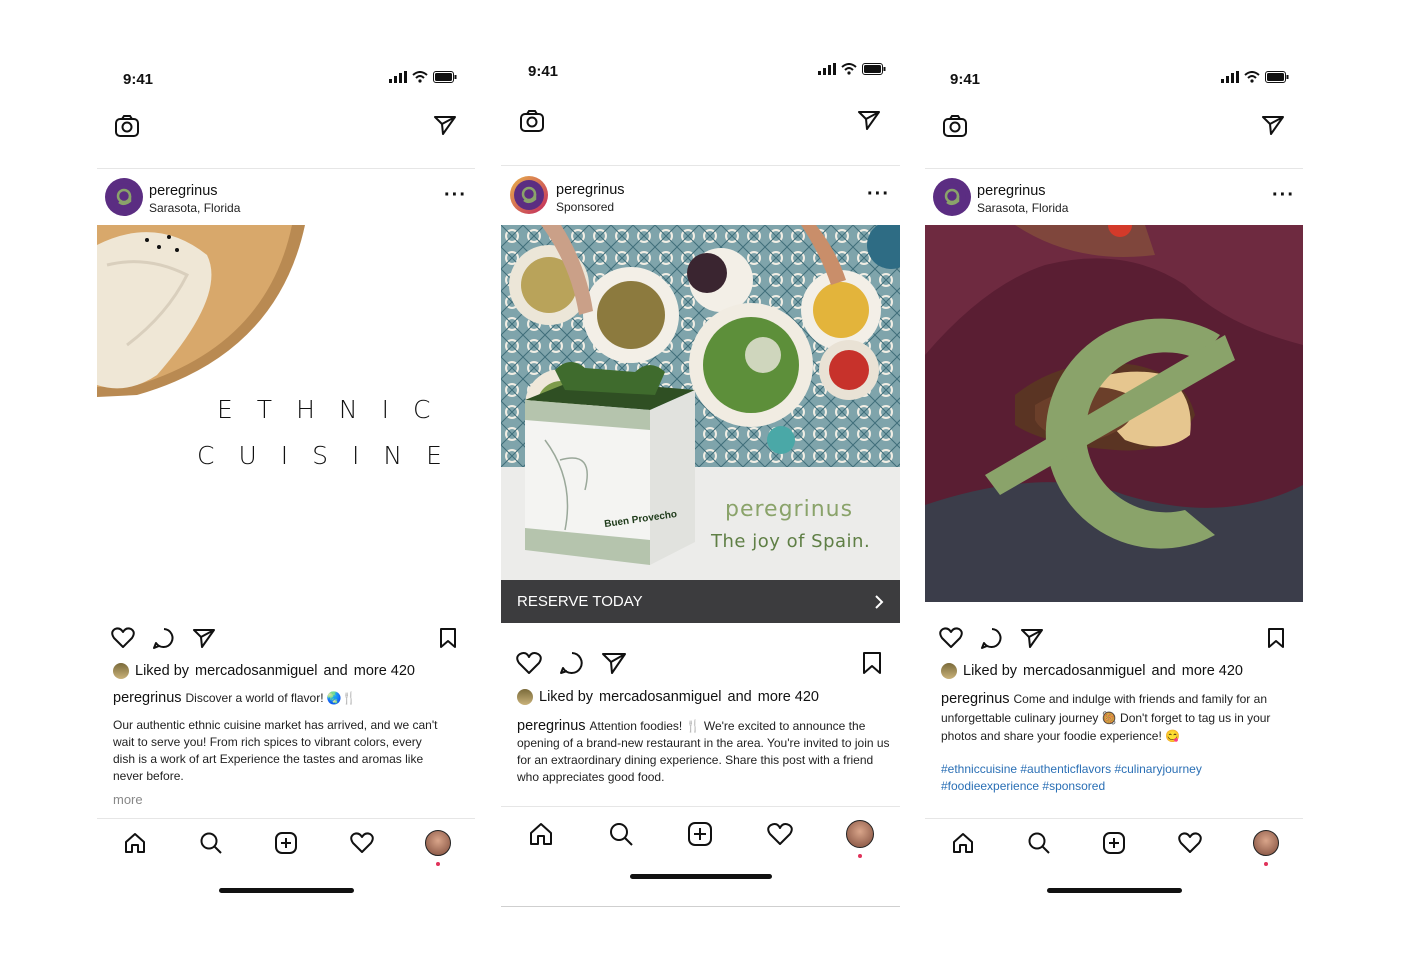 This screenshot has width=1401, height=968. What do you see at coordinates (1266, 864) in the screenshot?
I see `notification-dot` at bounding box center [1266, 864].